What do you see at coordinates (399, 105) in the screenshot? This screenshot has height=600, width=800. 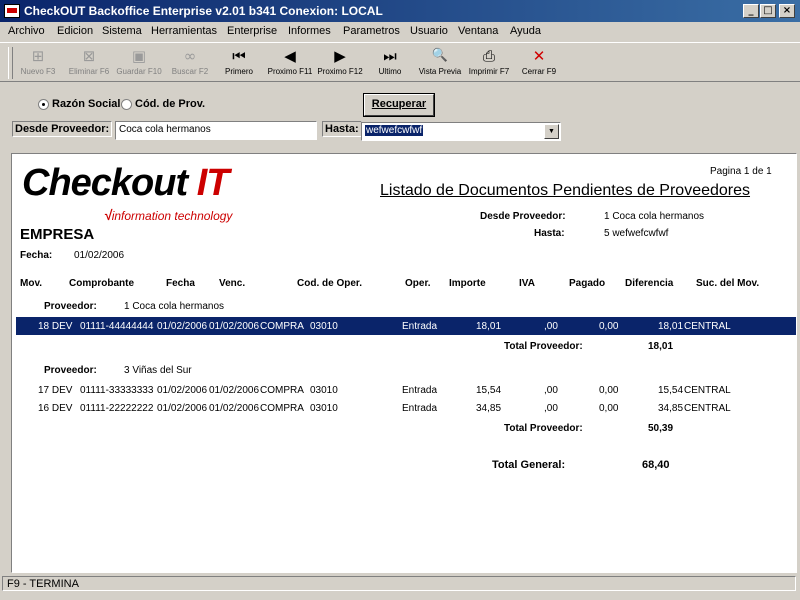 I see `recuperar-button: Recuperar` at bounding box center [399, 105].